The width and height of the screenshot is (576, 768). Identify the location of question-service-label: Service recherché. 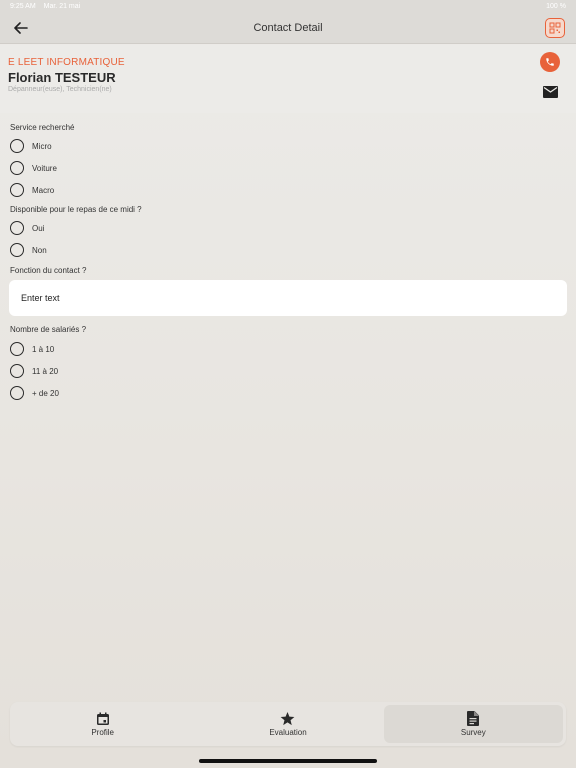
(42, 127).